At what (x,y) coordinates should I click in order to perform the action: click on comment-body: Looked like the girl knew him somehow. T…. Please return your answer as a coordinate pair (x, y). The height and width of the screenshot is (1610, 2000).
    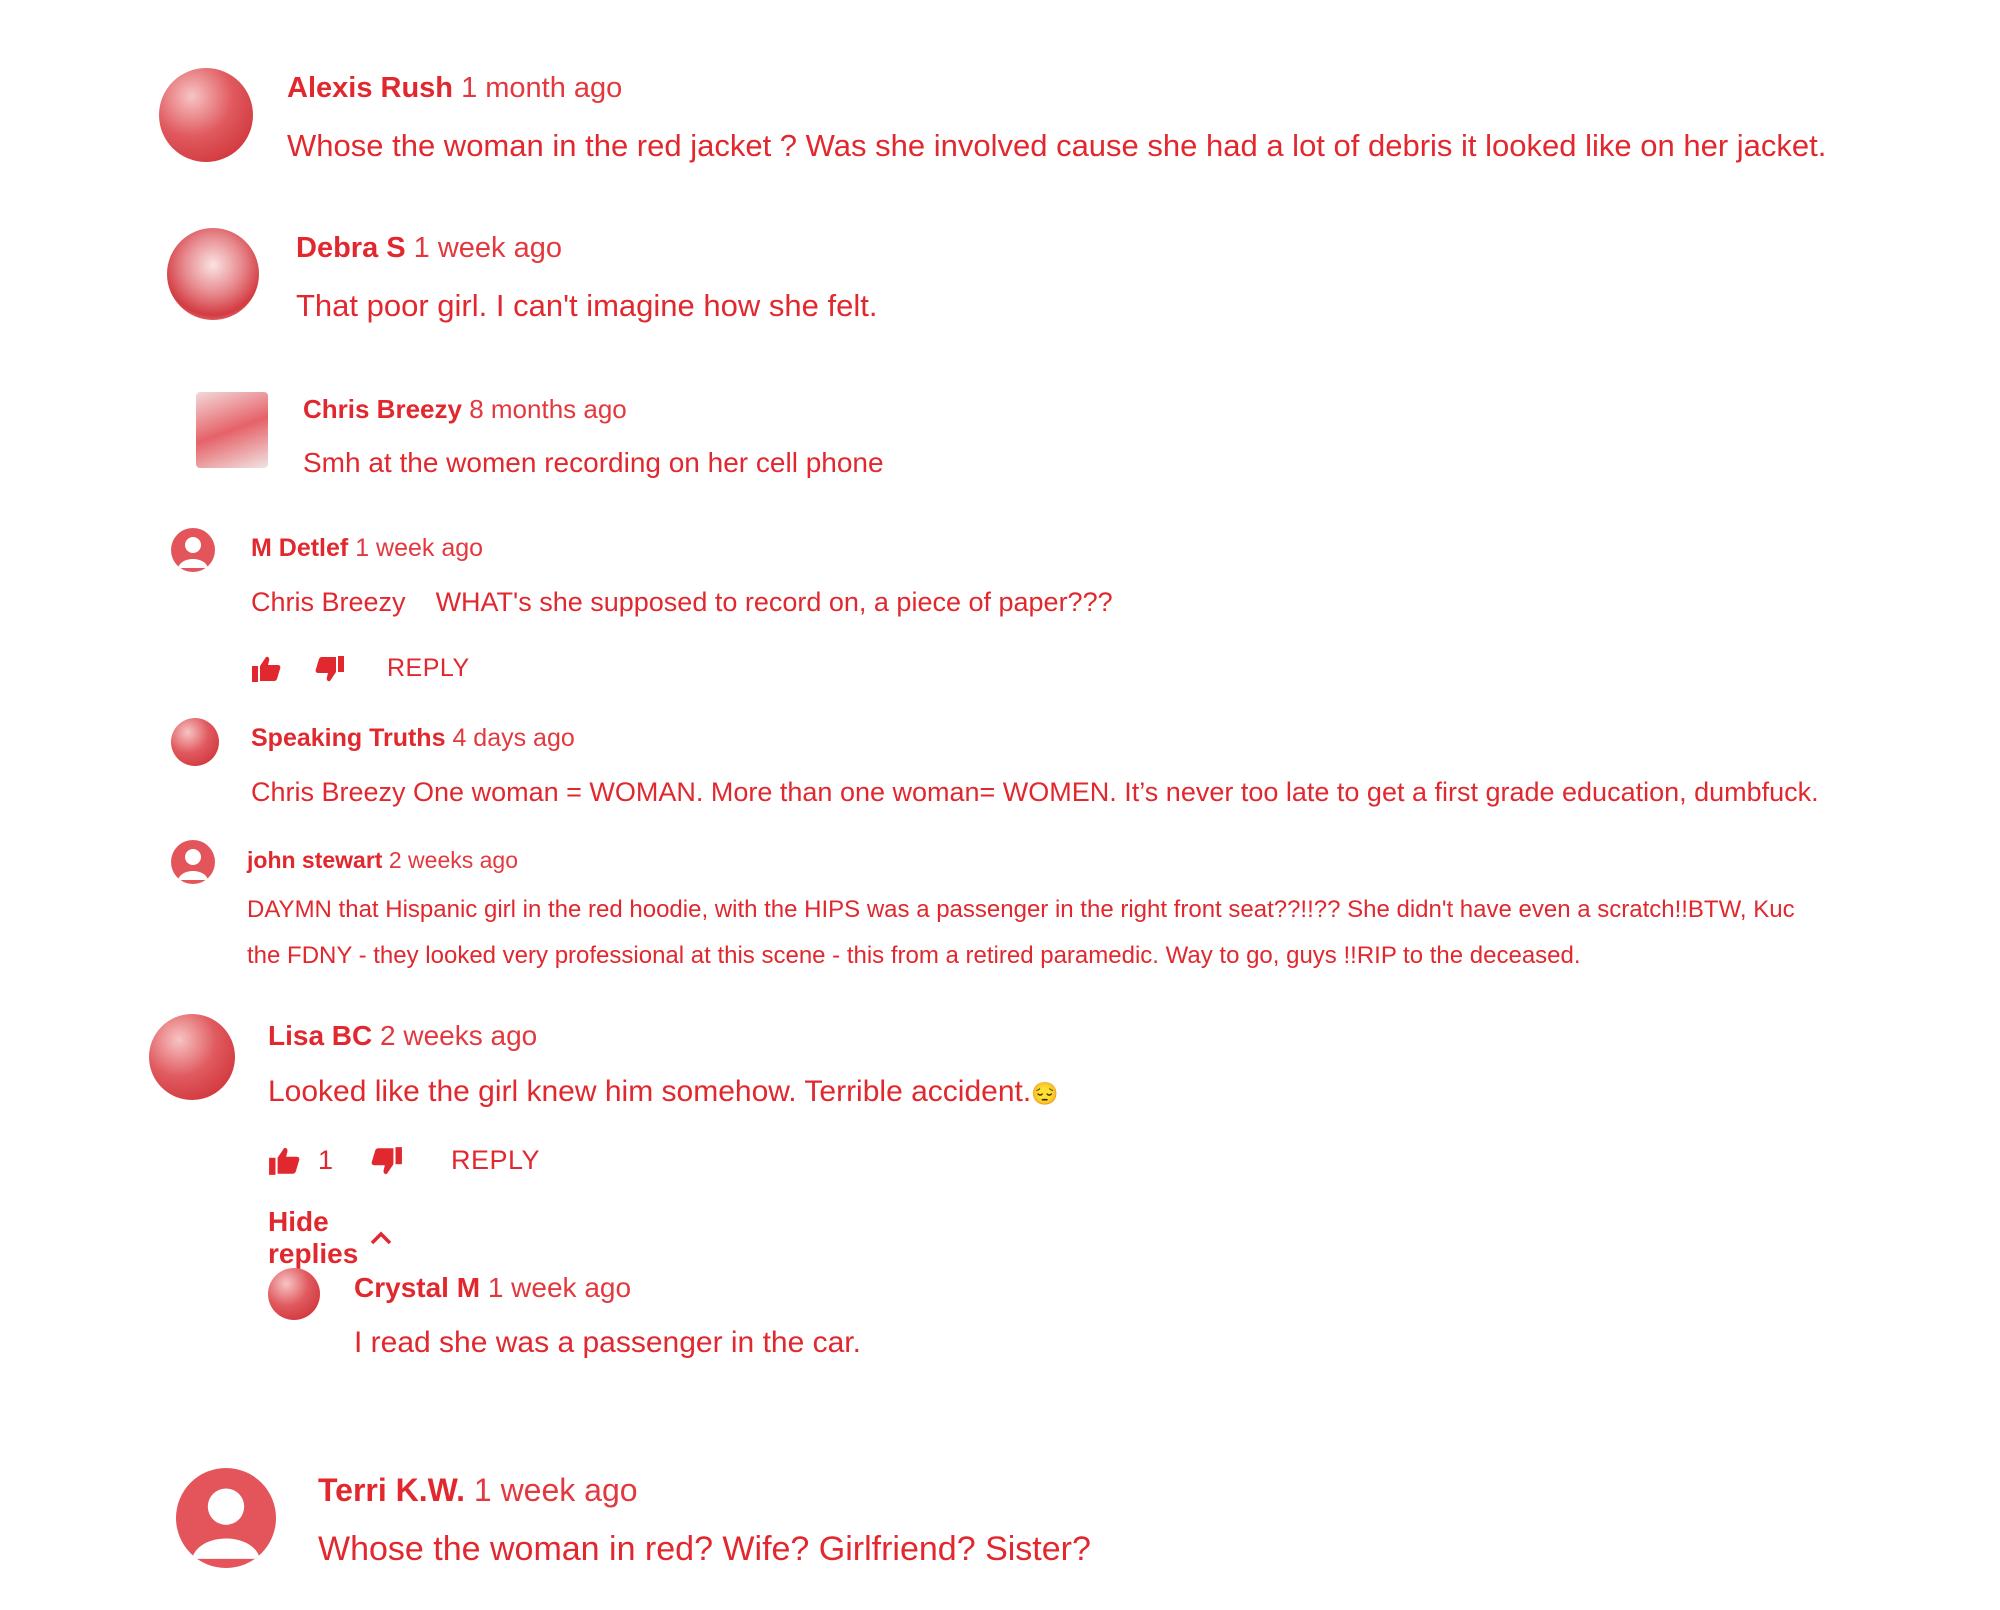
    Looking at the image, I should click on (650, 1091).